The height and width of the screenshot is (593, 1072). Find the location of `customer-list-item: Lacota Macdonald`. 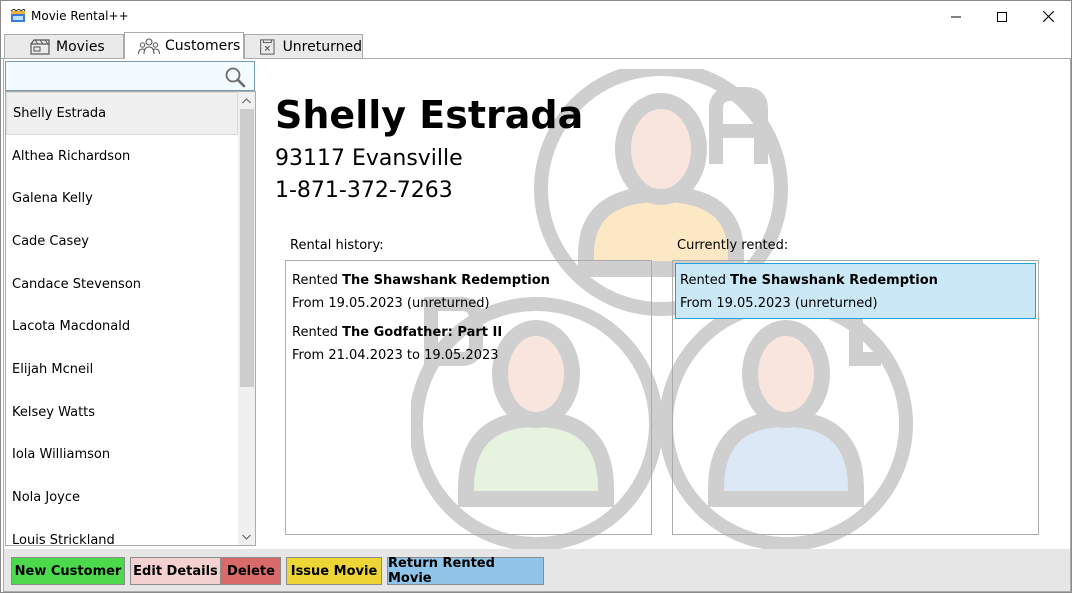

customer-list-item: Lacota Macdonald is located at coordinates (122, 326).